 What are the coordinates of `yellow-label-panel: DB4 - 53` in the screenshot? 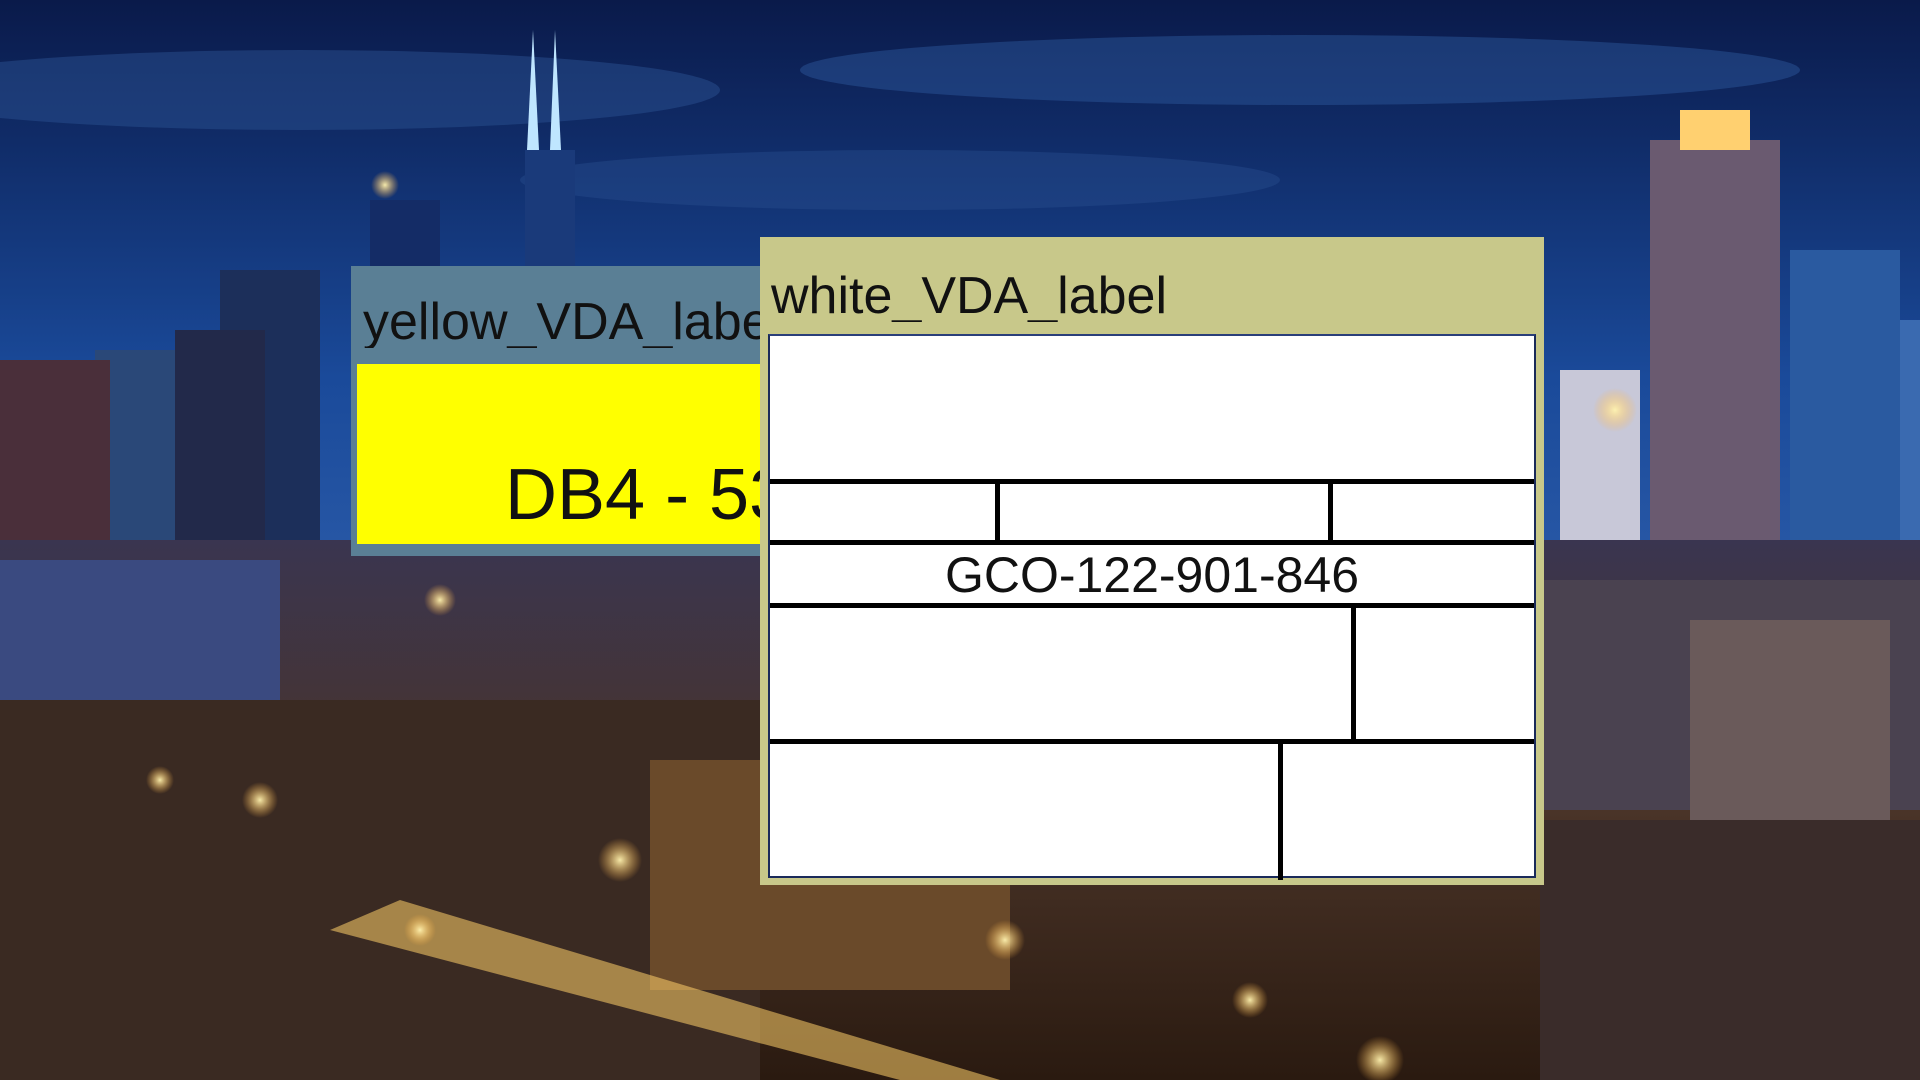 It's located at (567, 454).